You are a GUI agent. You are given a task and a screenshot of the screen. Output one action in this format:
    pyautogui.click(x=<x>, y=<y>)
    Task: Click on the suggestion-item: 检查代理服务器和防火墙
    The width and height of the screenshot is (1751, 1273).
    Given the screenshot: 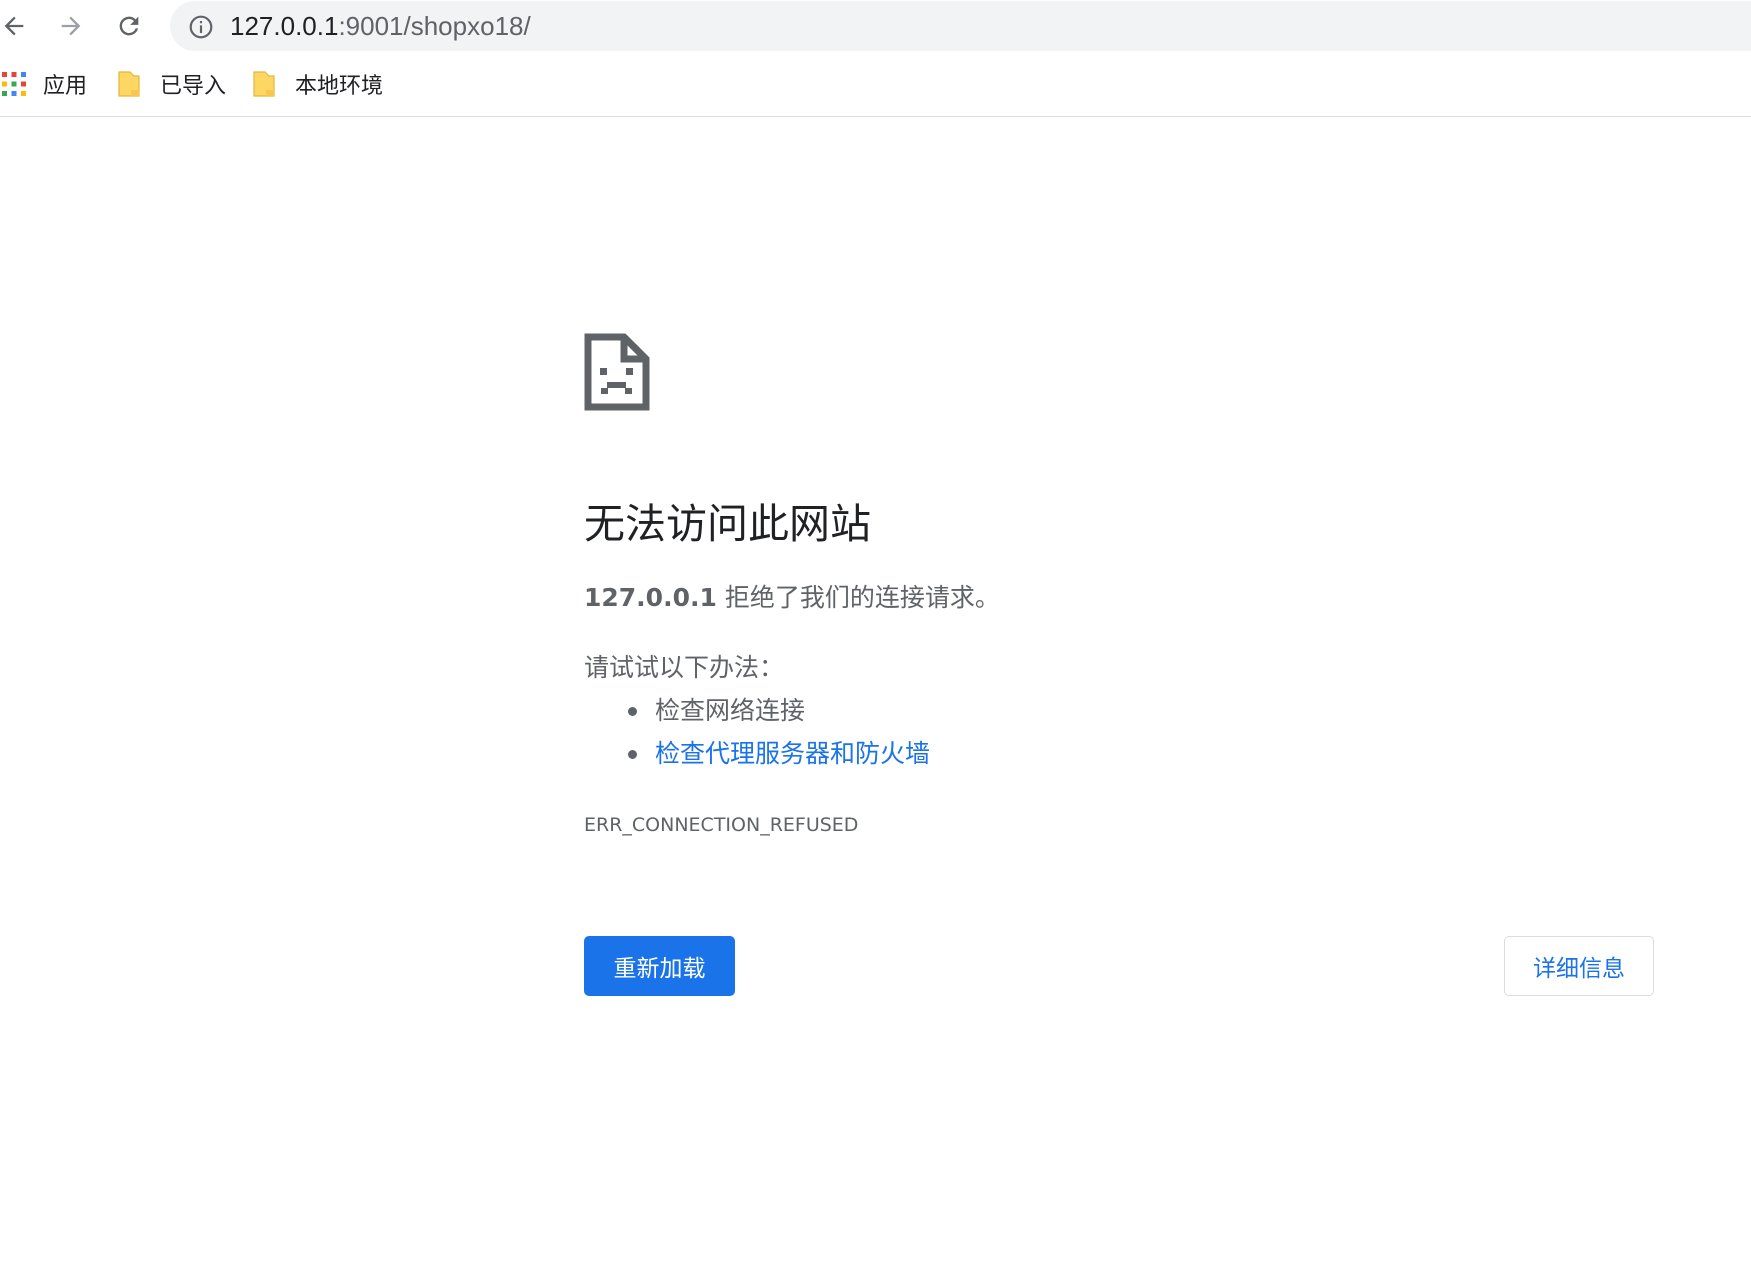 What is the action you would take?
    pyautogui.click(x=779, y=754)
    